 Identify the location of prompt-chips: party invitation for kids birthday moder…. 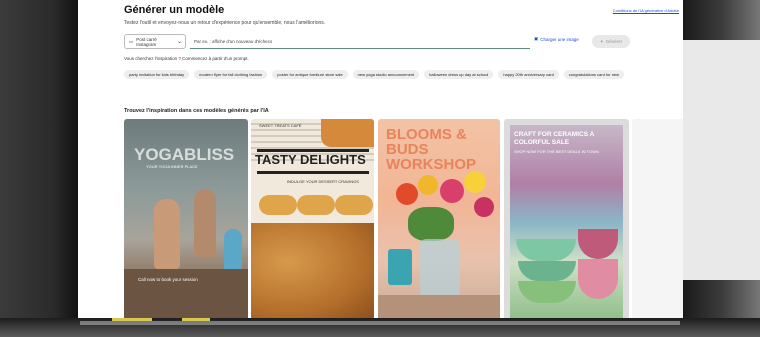
(403, 75).